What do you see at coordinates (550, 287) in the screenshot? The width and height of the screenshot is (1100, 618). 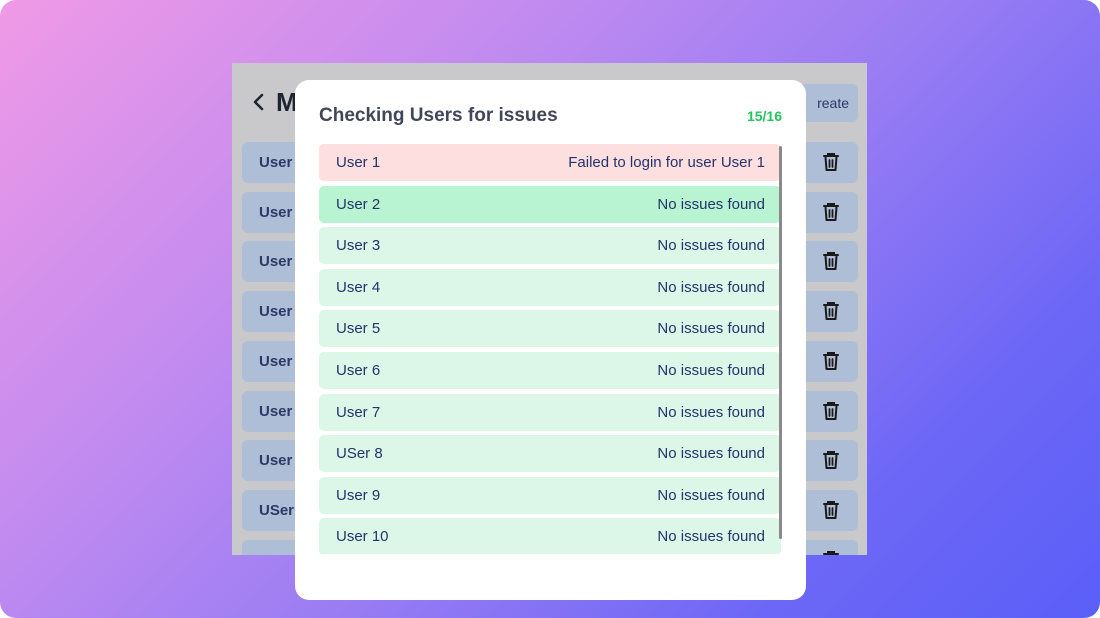 I see `result-row: User 4 No issues found` at bounding box center [550, 287].